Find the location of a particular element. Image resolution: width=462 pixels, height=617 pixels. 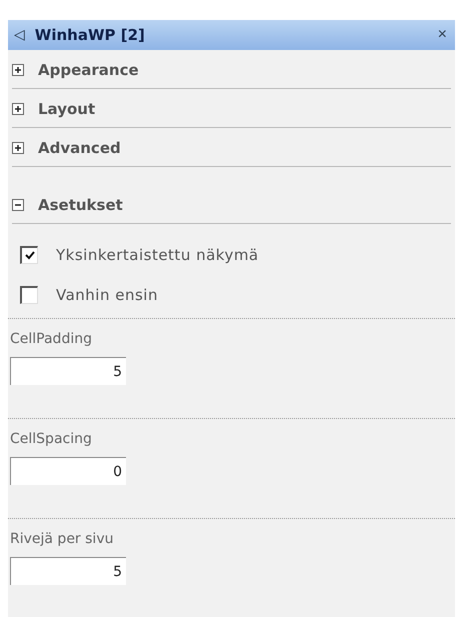

check-icon is located at coordinates (29, 255).